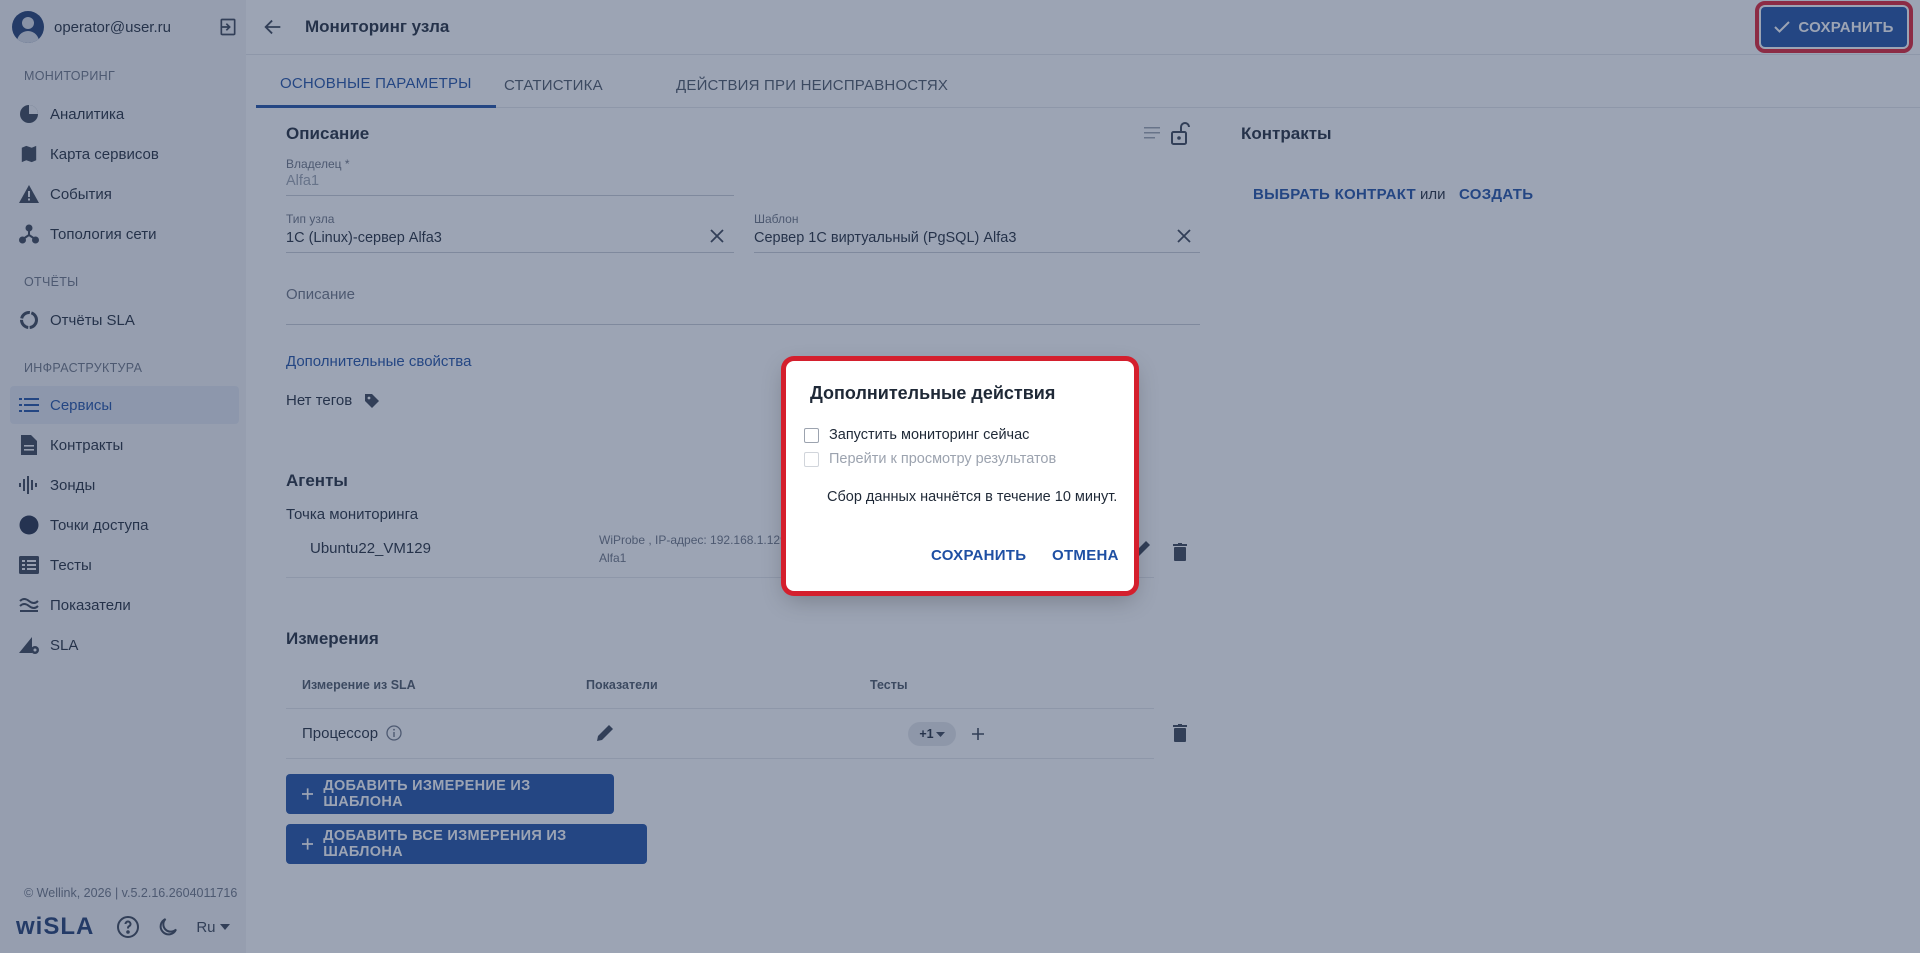 The image size is (1920, 953). Describe the element at coordinates (978, 555) in the screenshot. I see `dialog-save-button: СОХРАНИТЬ` at that location.